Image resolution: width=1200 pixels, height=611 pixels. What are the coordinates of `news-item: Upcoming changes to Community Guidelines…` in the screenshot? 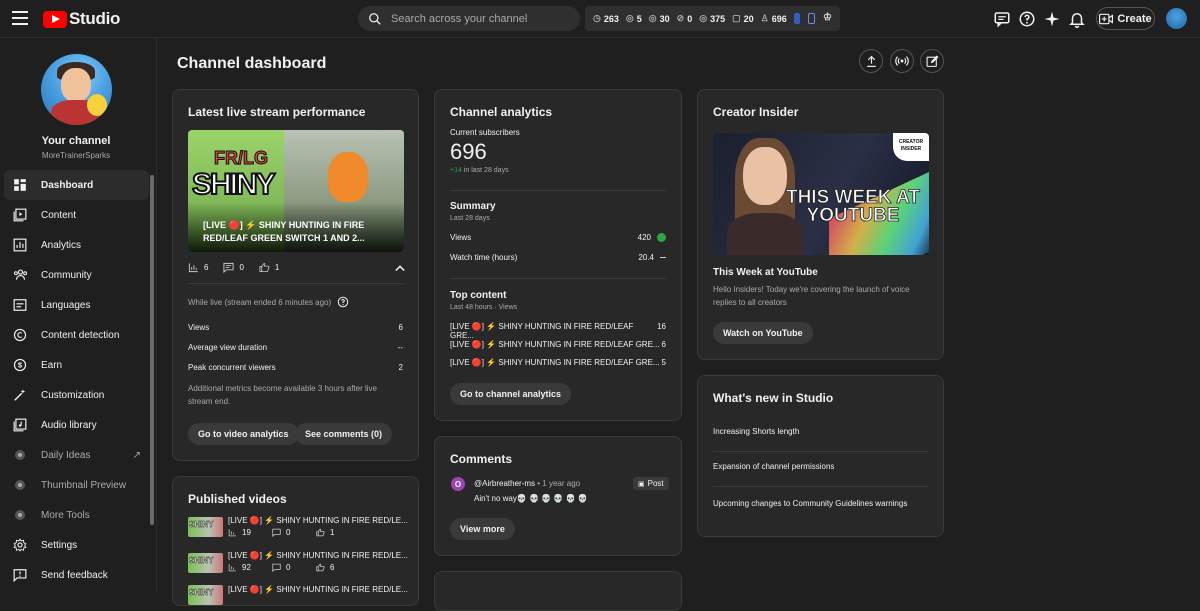 It's located at (813, 503).